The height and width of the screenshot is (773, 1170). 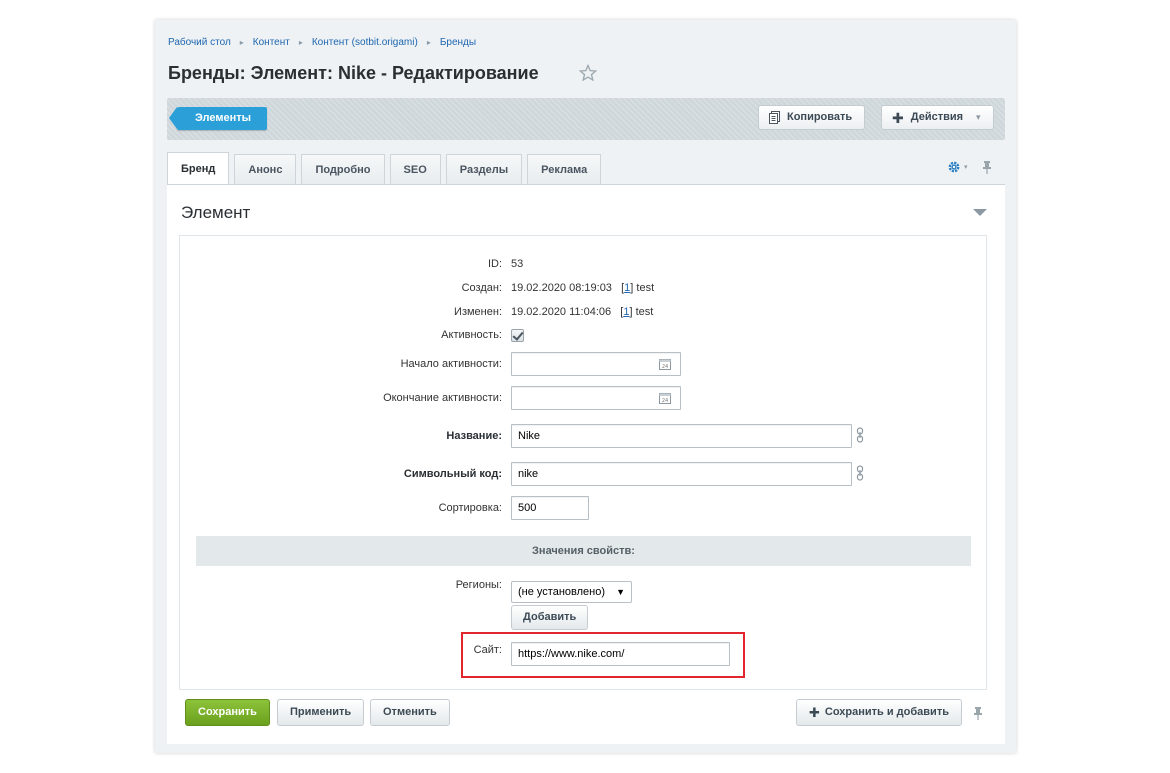 I want to click on regions-label: Регионы:, so click(x=478, y=585).